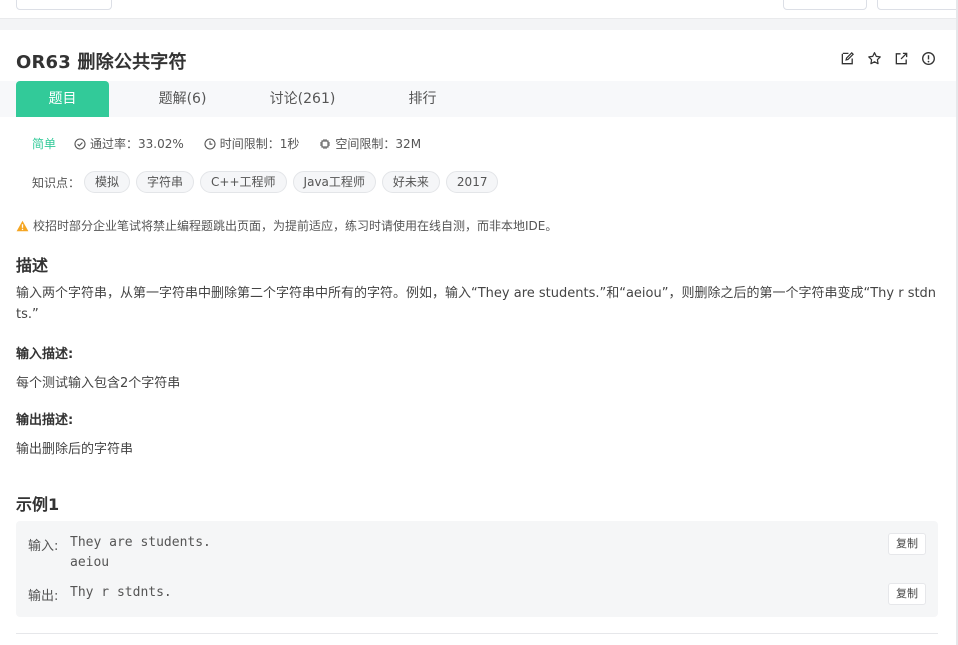 This screenshot has width=958, height=645. What do you see at coordinates (121, 592) in the screenshot?
I see `example-output-value: Thy r stdnts.` at bounding box center [121, 592].